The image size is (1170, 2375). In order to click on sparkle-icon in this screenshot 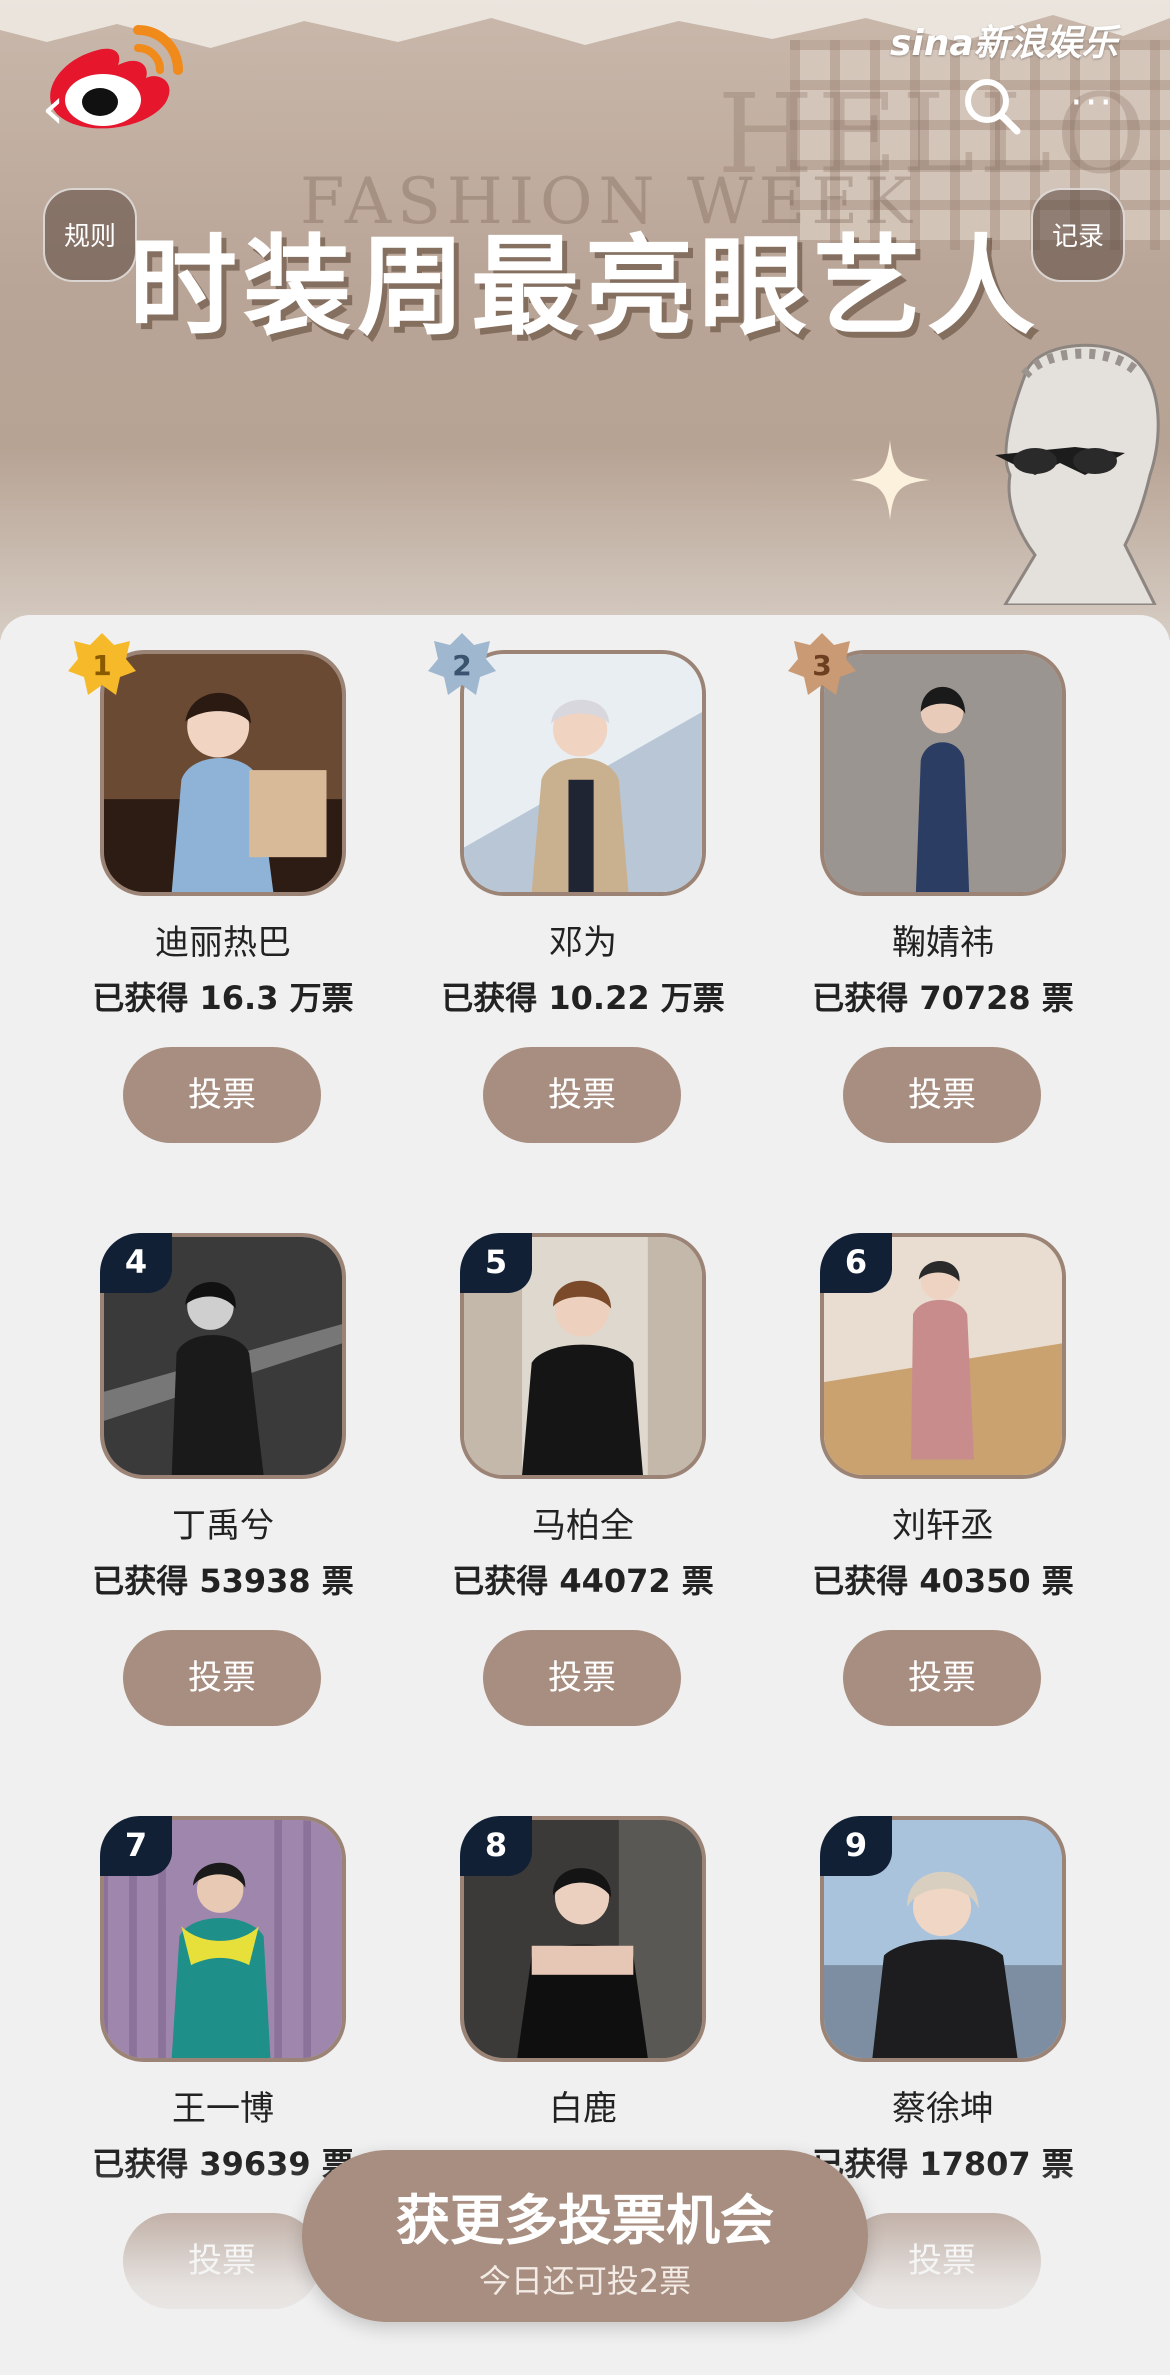, I will do `click(890, 480)`.